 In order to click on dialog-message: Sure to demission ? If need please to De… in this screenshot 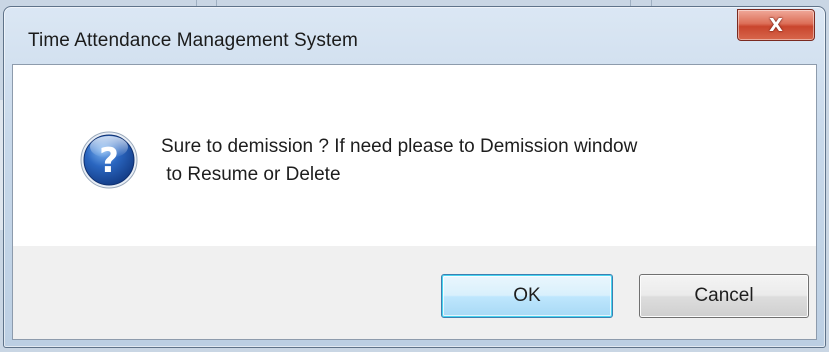, I will do `click(481, 161)`.